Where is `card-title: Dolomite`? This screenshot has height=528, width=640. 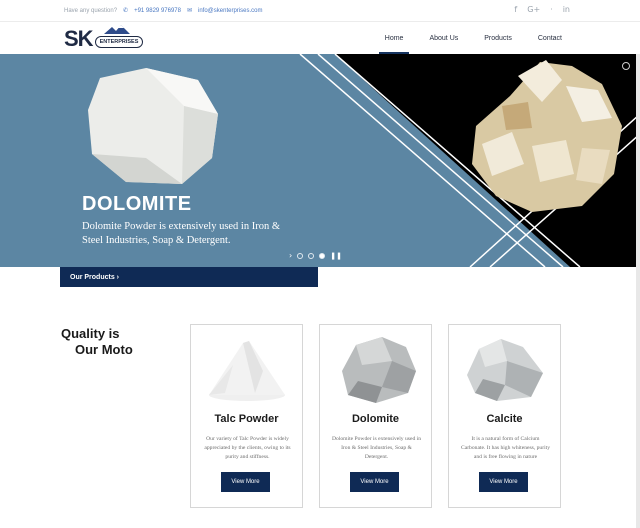
card-title: Dolomite is located at coordinates (375, 419).